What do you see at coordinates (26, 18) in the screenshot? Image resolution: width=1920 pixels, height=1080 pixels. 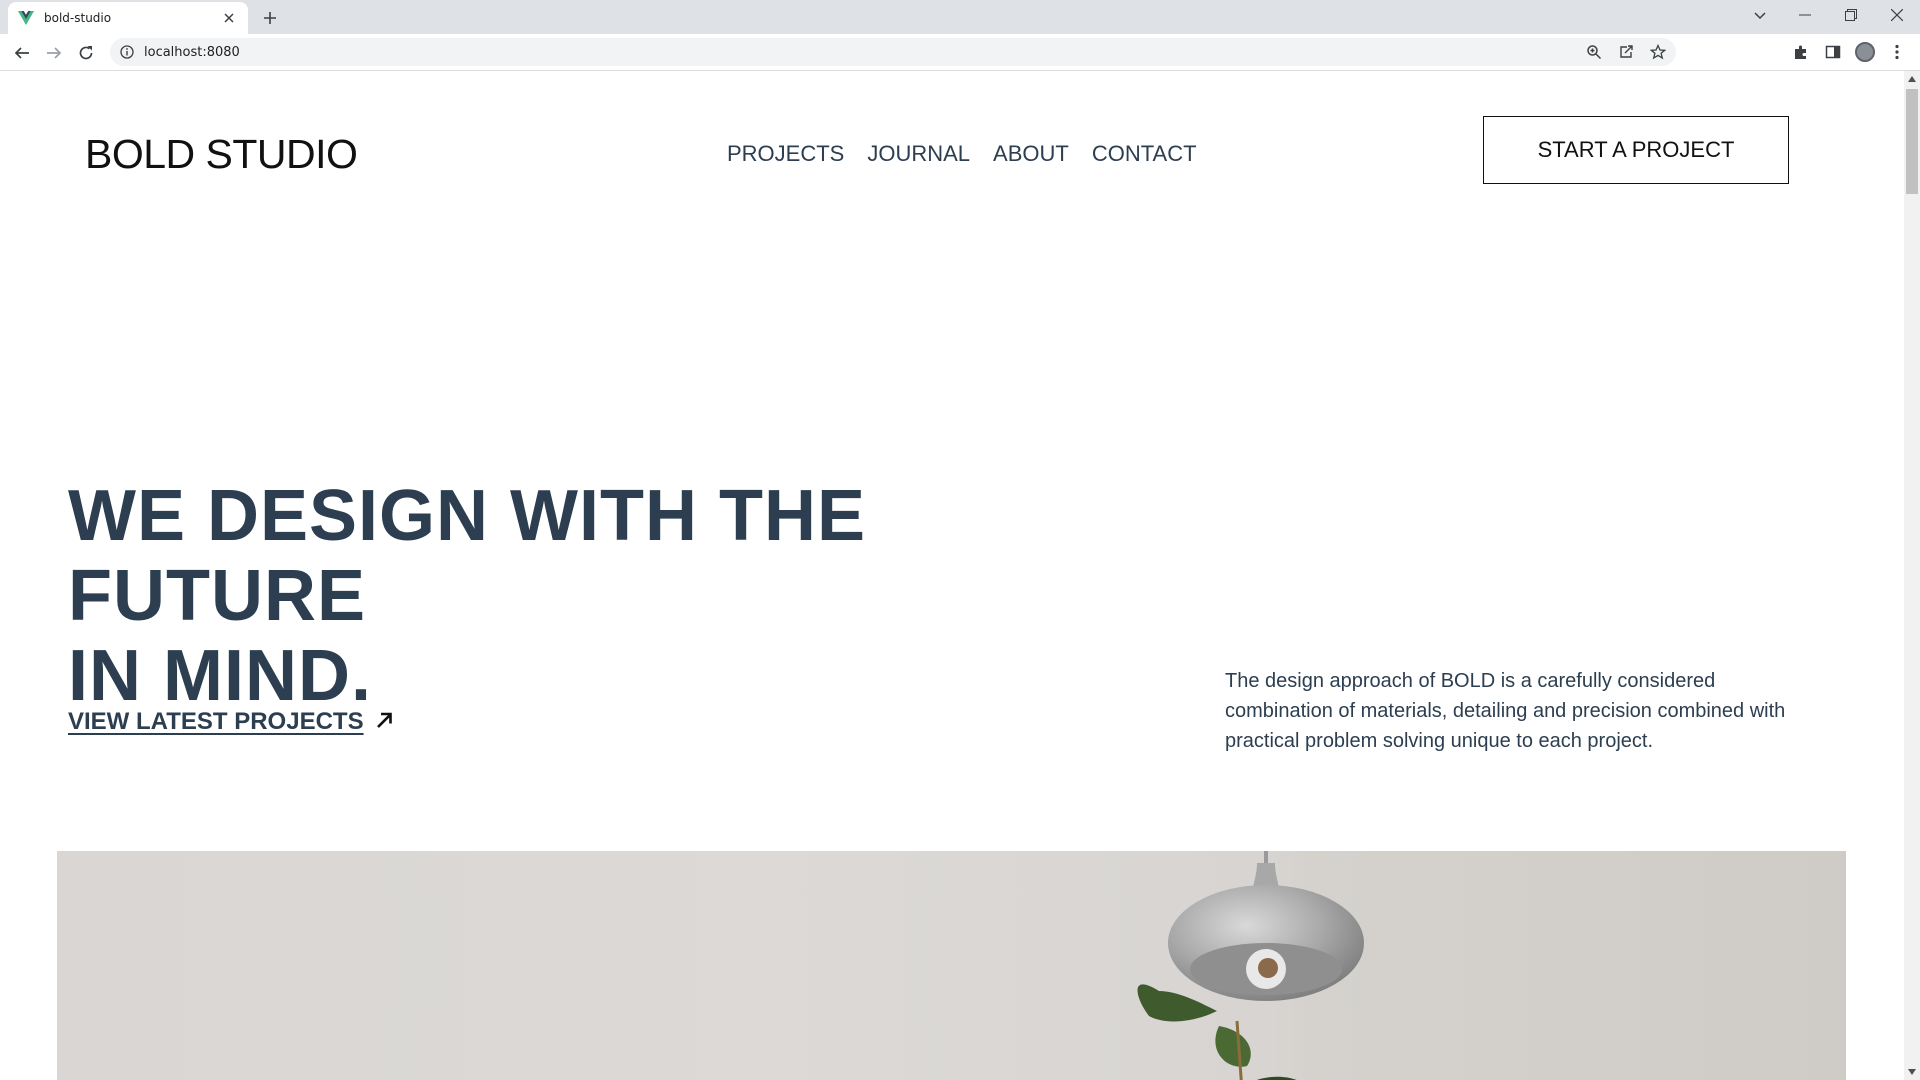 I see `vue-favicon-icon` at bounding box center [26, 18].